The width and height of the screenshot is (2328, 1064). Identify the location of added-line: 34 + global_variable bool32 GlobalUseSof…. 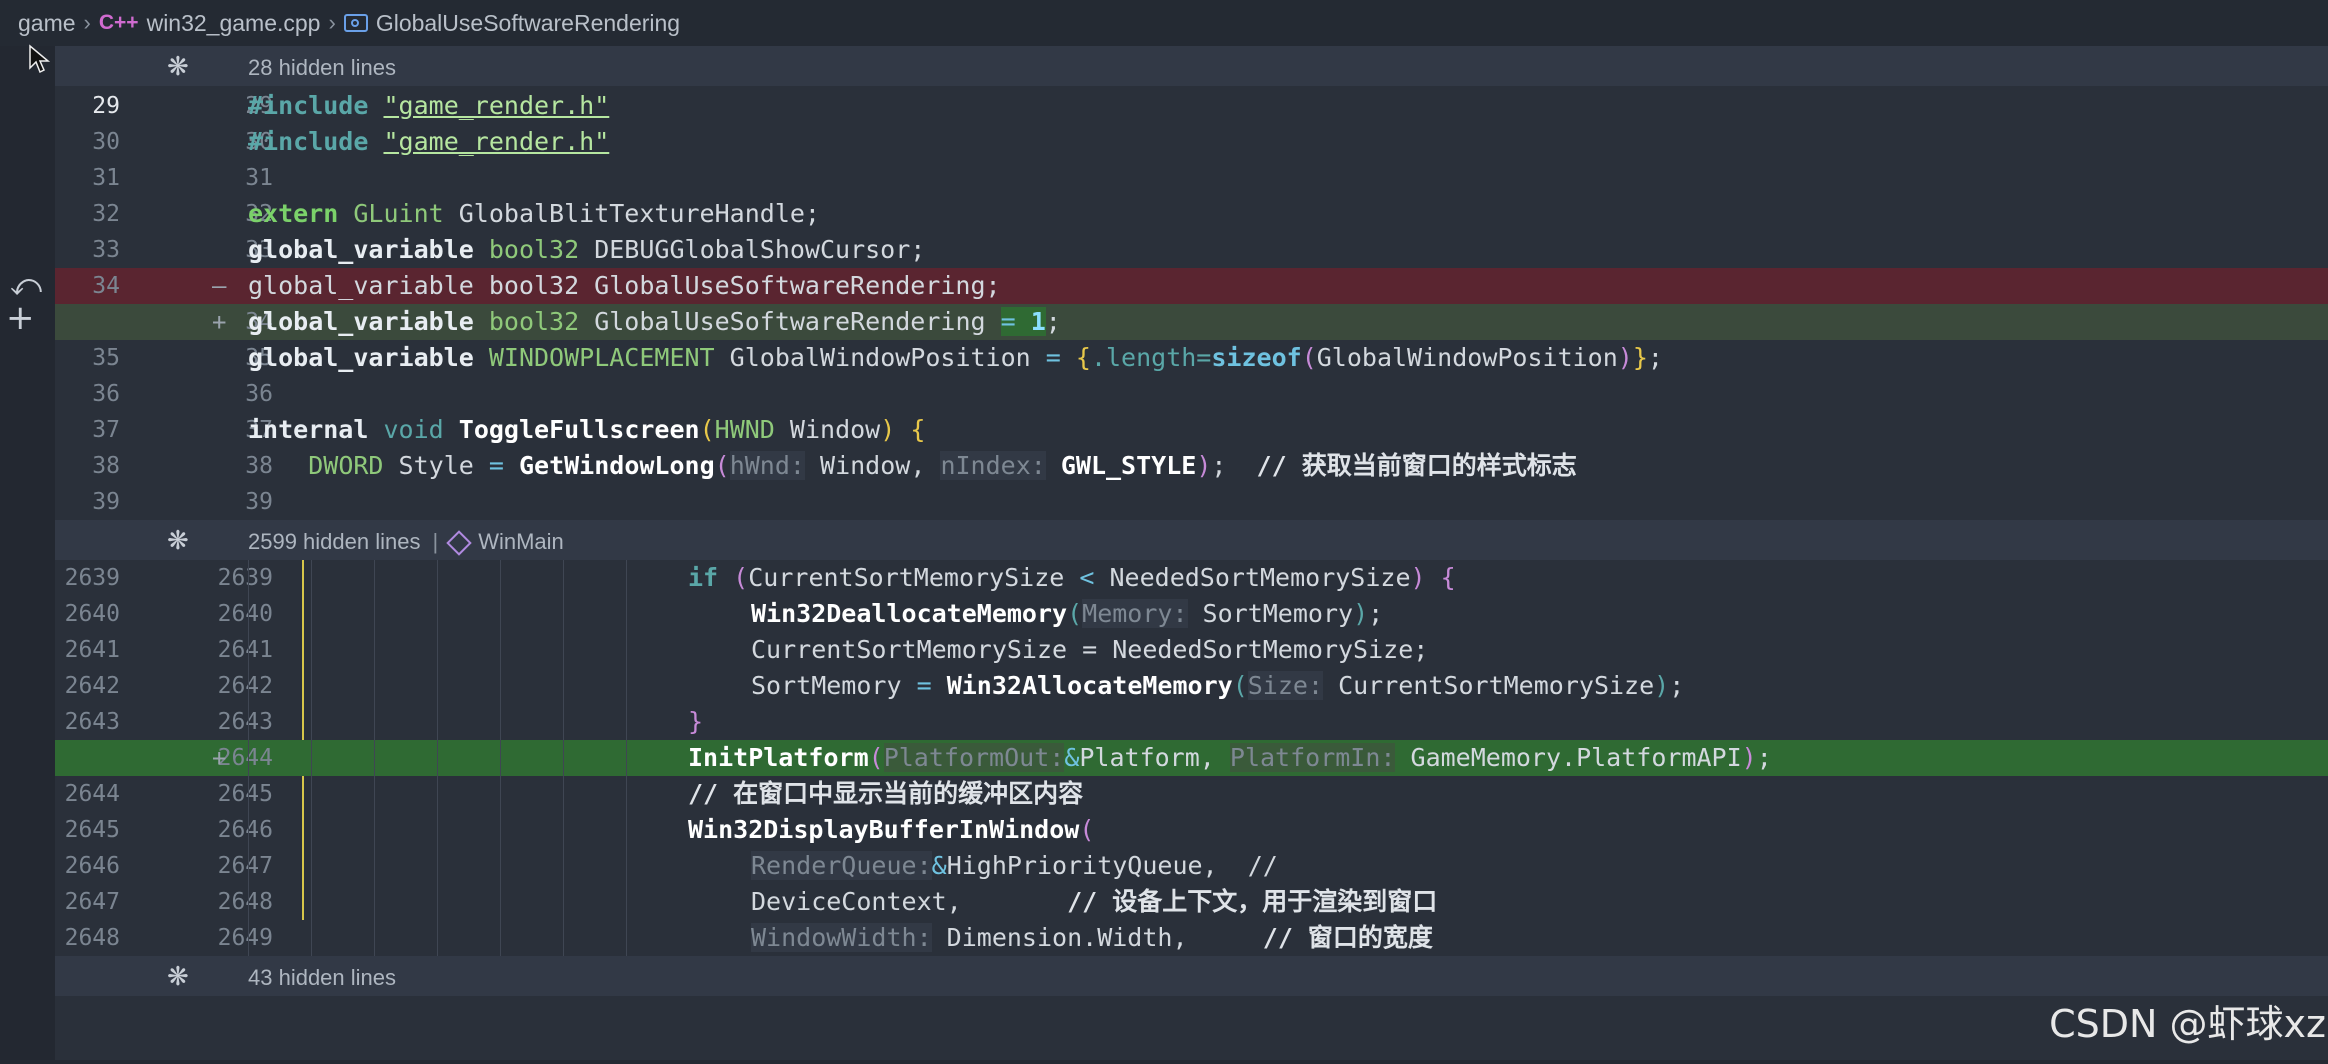
(1191, 322).